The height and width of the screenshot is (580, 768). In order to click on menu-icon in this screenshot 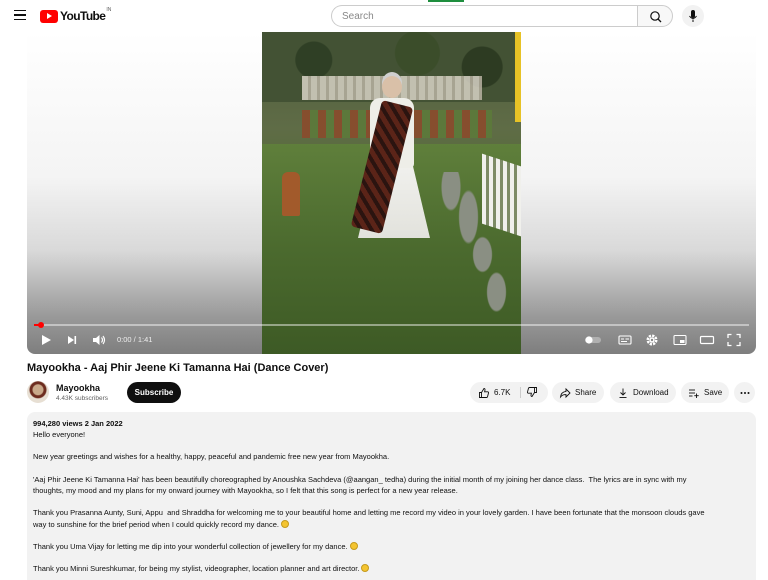, I will do `click(20, 15)`.